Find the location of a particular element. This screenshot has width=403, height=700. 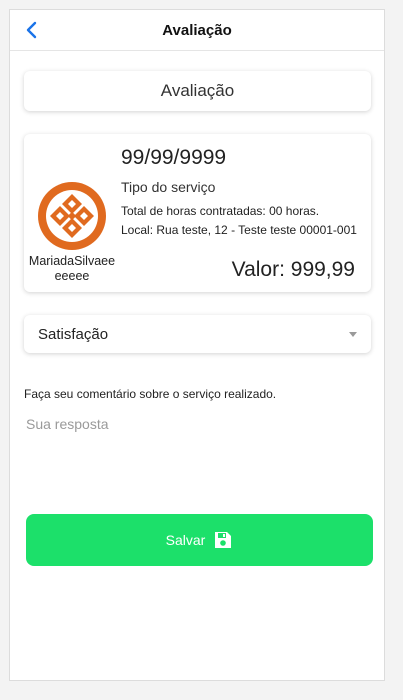

service-value: Valor: 999,99 is located at coordinates (293, 269).